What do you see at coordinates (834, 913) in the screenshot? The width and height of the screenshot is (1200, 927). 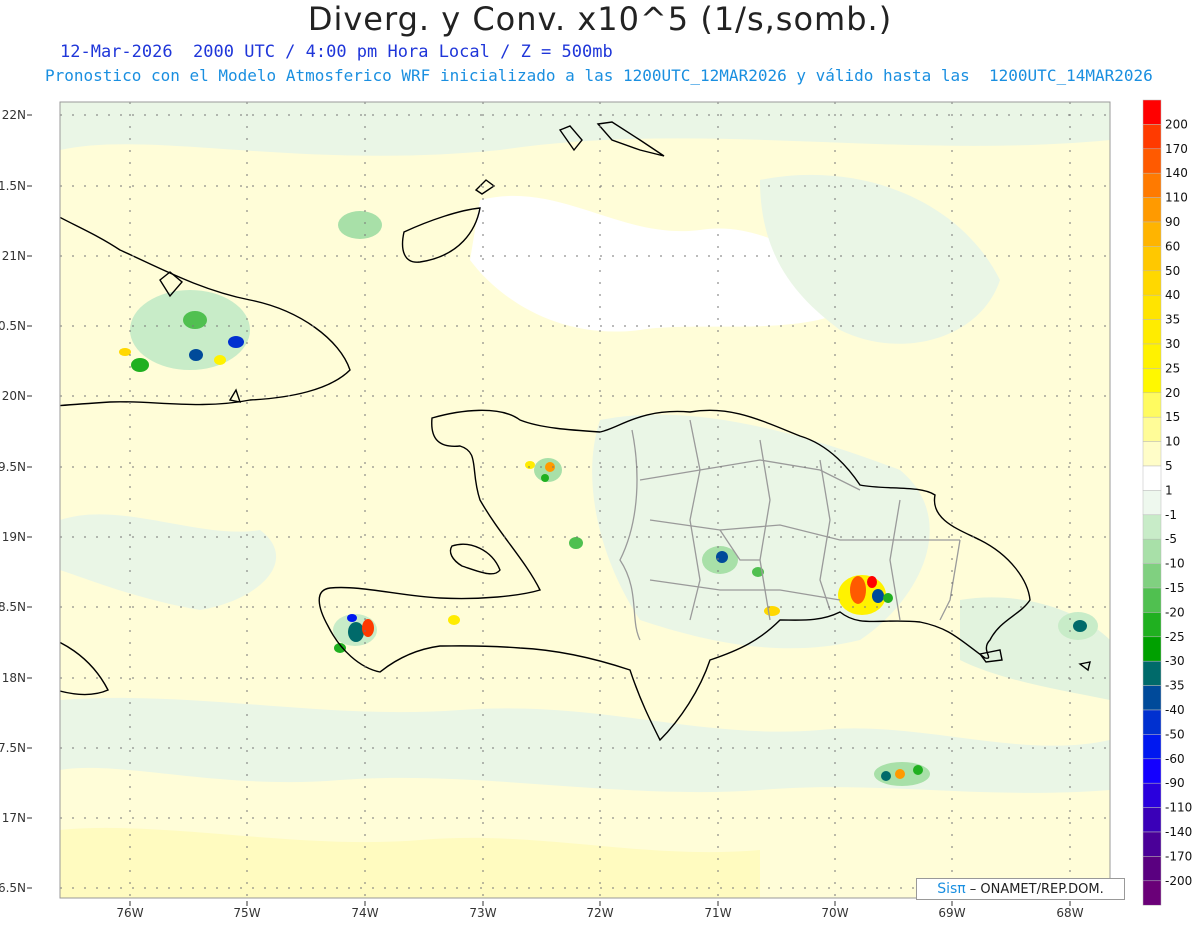 I see `lon-label: 70W` at bounding box center [834, 913].